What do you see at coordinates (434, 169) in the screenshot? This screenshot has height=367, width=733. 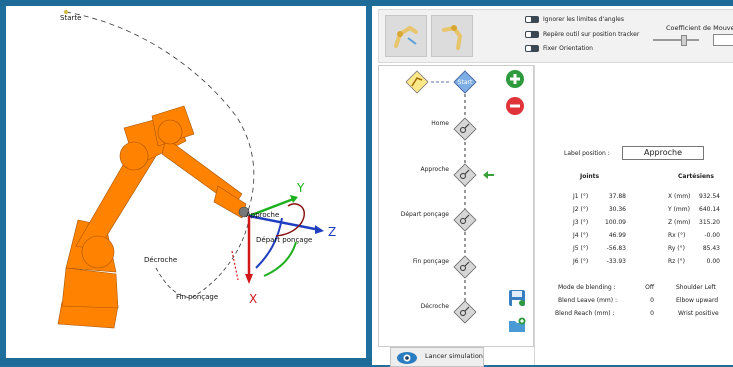 I see `timeline-label-approche: Approche` at bounding box center [434, 169].